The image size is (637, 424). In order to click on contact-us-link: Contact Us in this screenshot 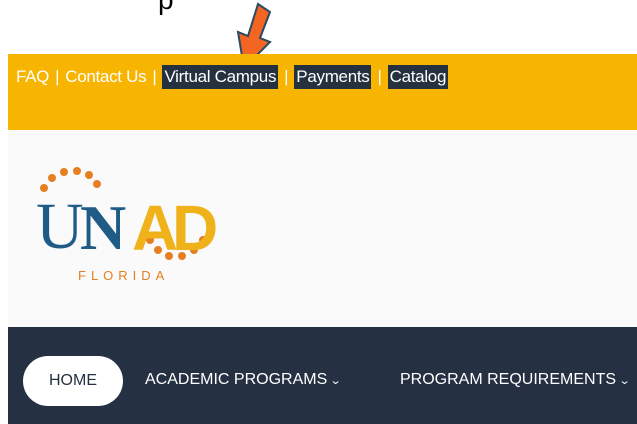, I will do `click(105, 77)`.